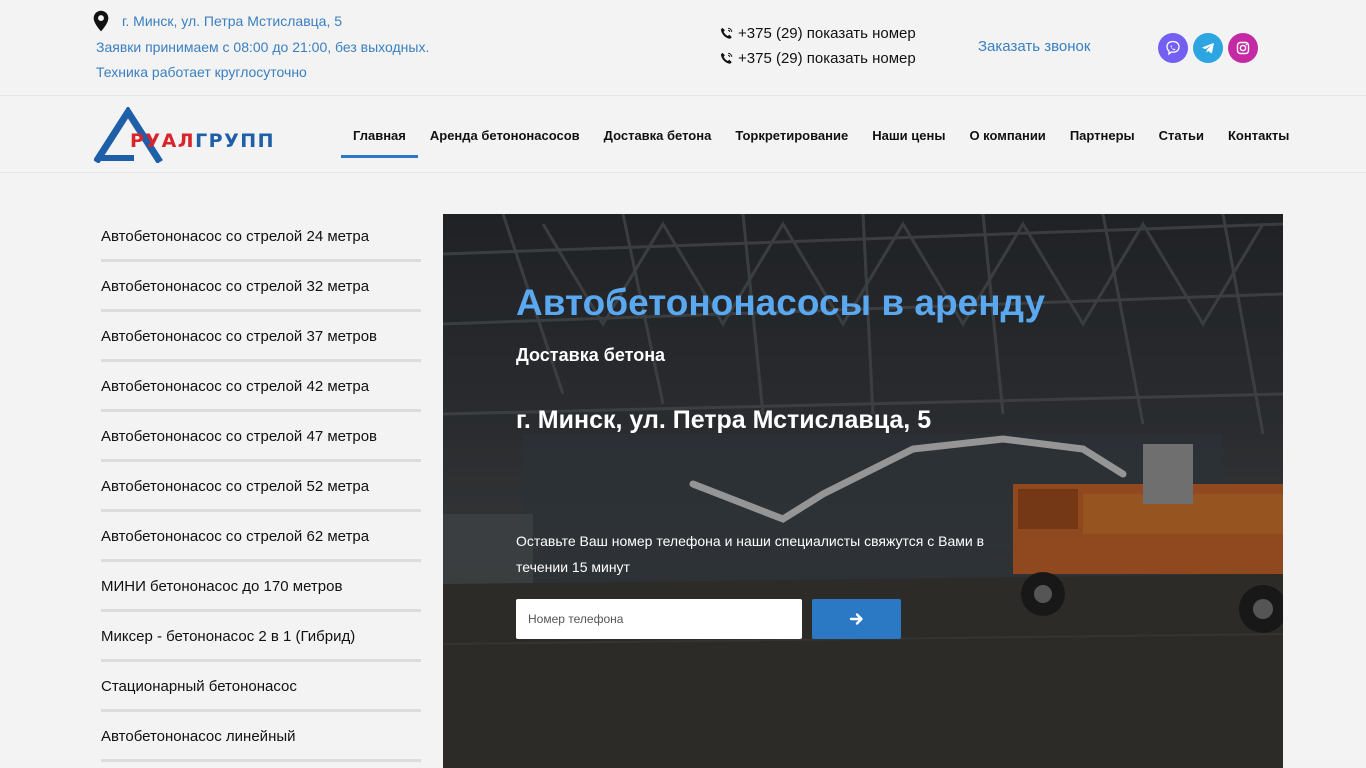 Image resolution: width=1366 pixels, height=768 pixels. What do you see at coordinates (724, 420) in the screenshot?
I see `hero-address: г. Минск, ул. Петра Мстиславца, 5` at bounding box center [724, 420].